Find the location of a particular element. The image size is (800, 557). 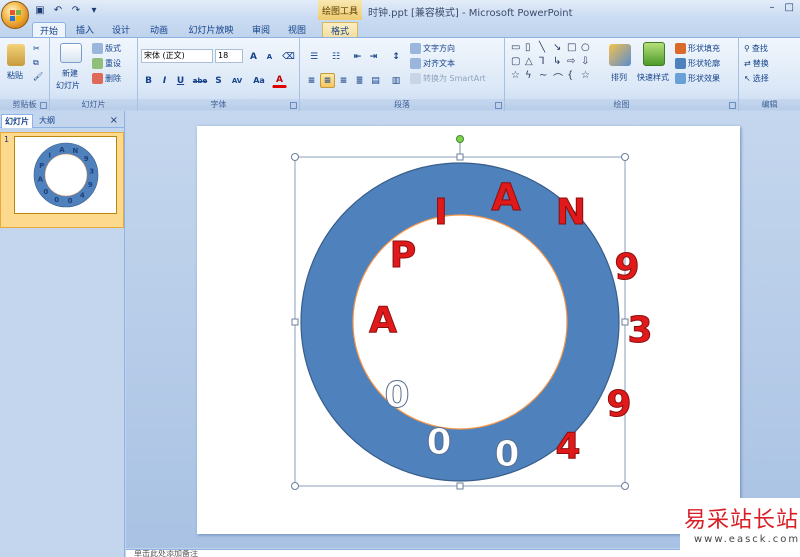

arc-shape-icon: ⌒ is located at coordinates (558, 77).